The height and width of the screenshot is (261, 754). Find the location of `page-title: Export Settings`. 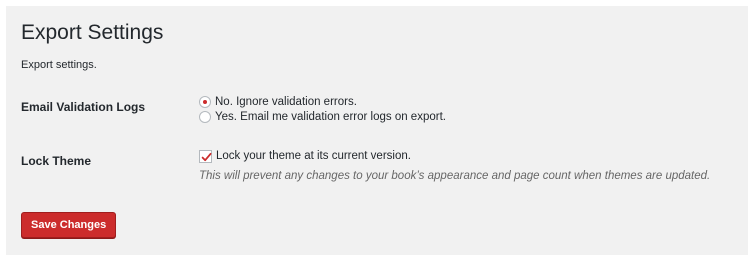

page-title: Export Settings is located at coordinates (92, 32).